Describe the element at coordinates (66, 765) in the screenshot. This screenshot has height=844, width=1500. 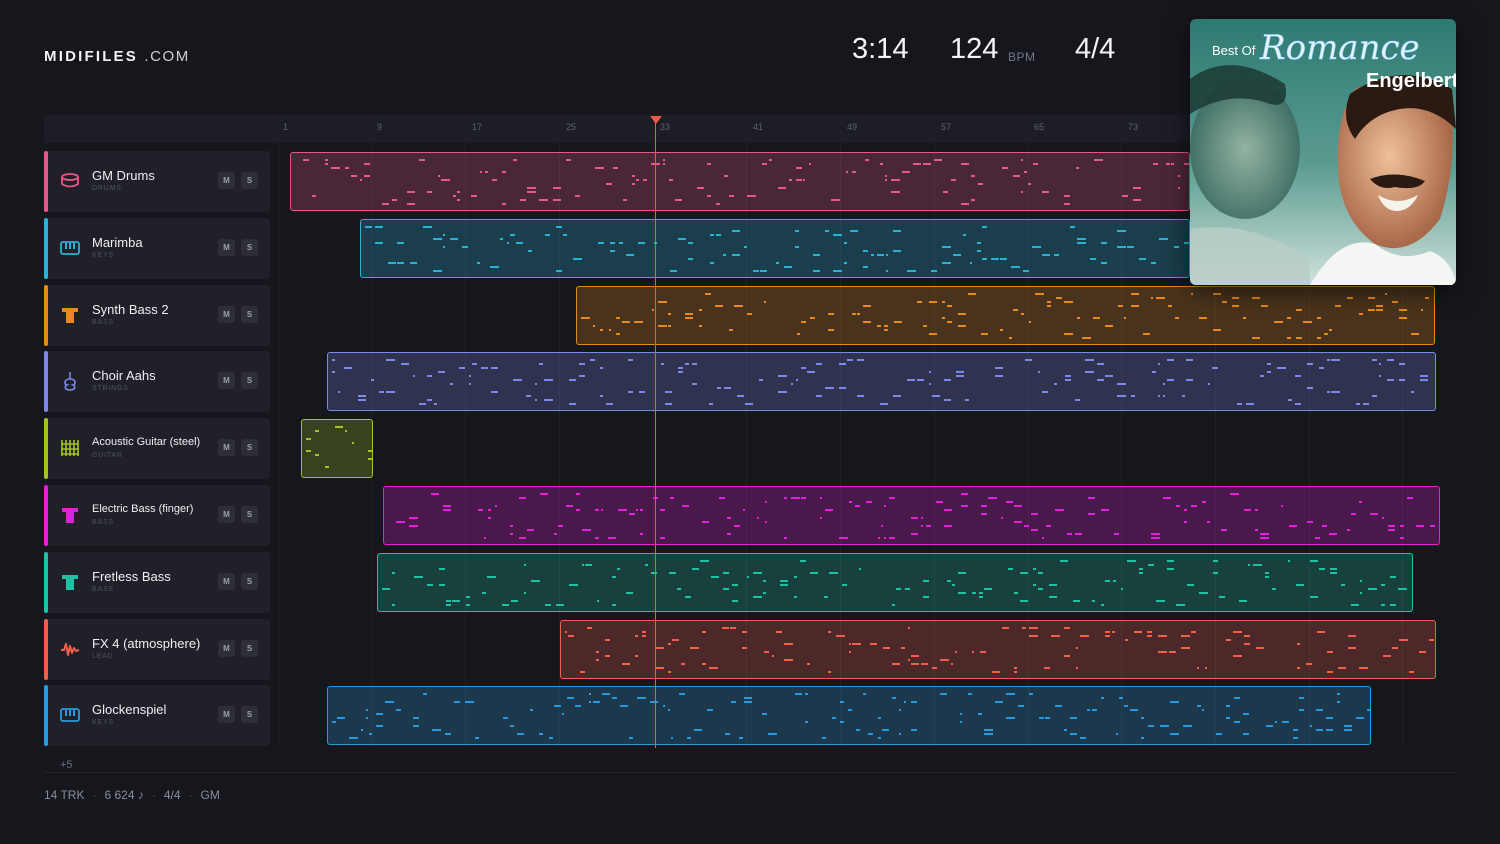
I see `more-tracks-indicator: +5` at that location.